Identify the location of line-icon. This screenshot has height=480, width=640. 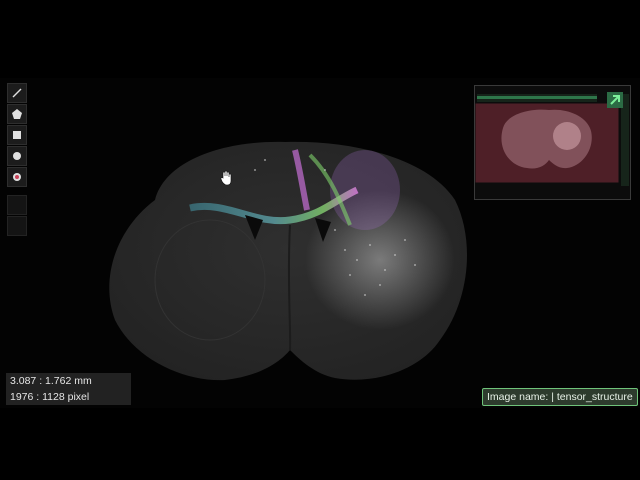
(17, 93).